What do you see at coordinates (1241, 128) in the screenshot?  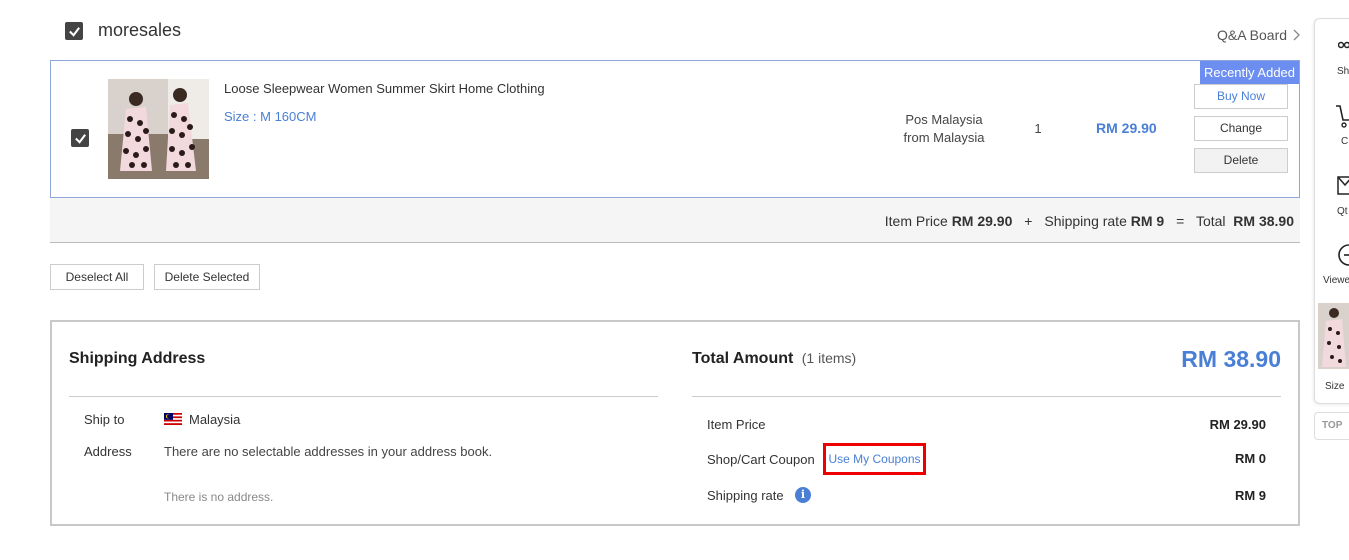 I see `change-button: Change` at bounding box center [1241, 128].